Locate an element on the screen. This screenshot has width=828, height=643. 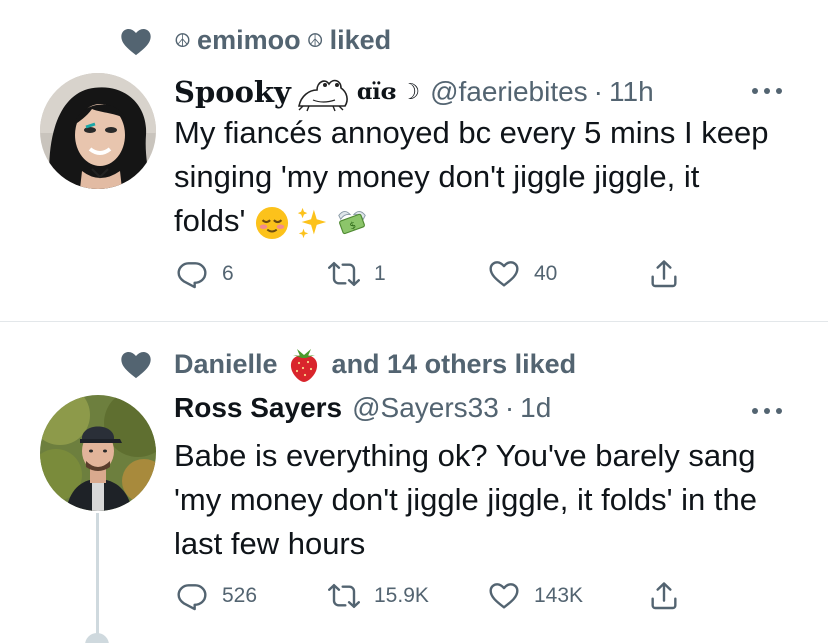
moon-icon: ☽ is located at coordinates (410, 91).